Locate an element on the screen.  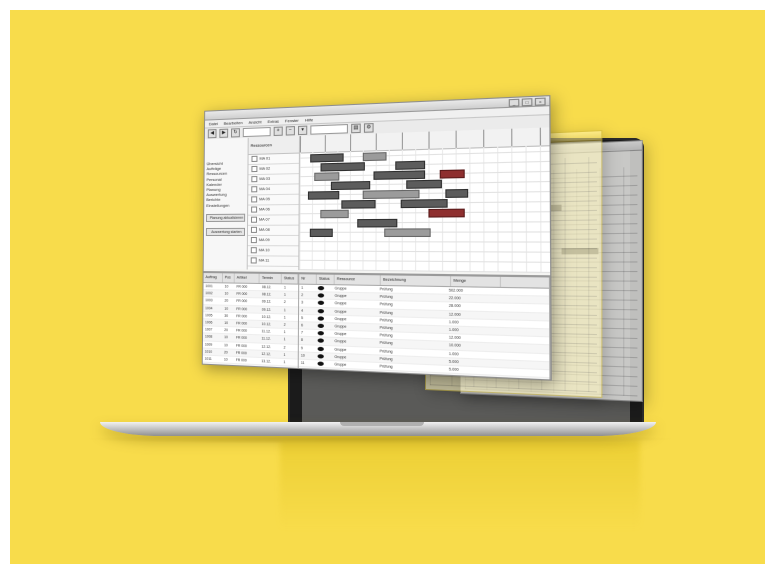
settings-icon: ⚙ is located at coordinates (369, 128).